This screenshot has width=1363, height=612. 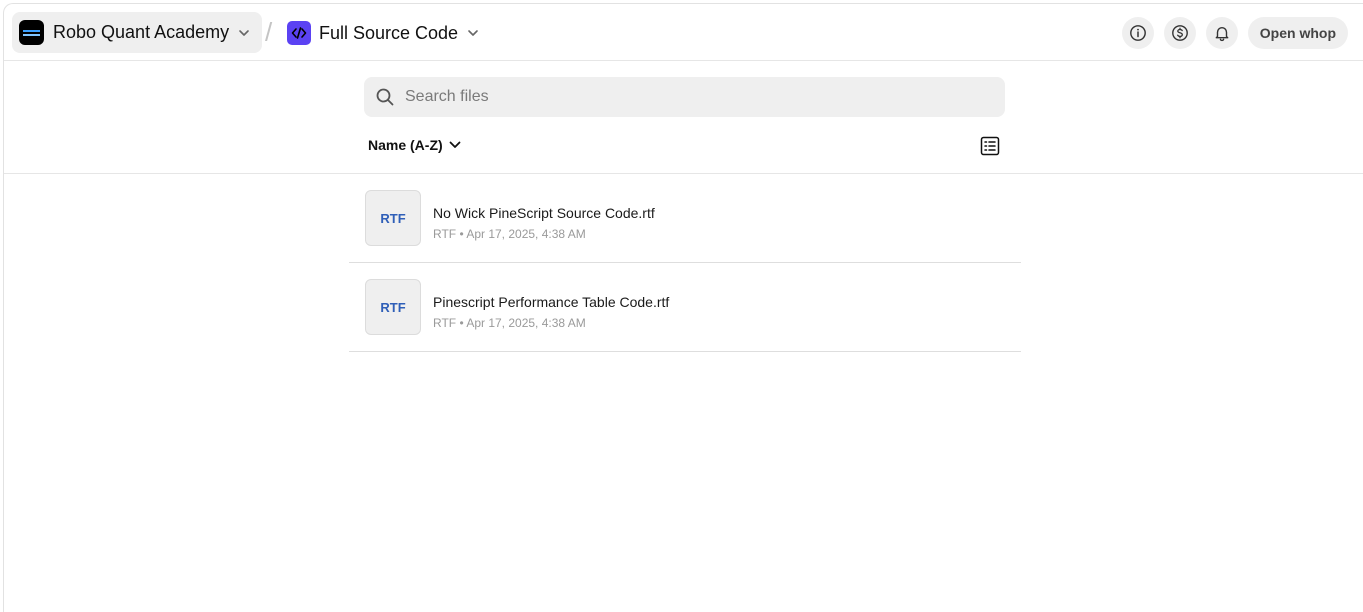 What do you see at coordinates (405, 145) in the screenshot?
I see `sort-label: Name (A-Z)` at bounding box center [405, 145].